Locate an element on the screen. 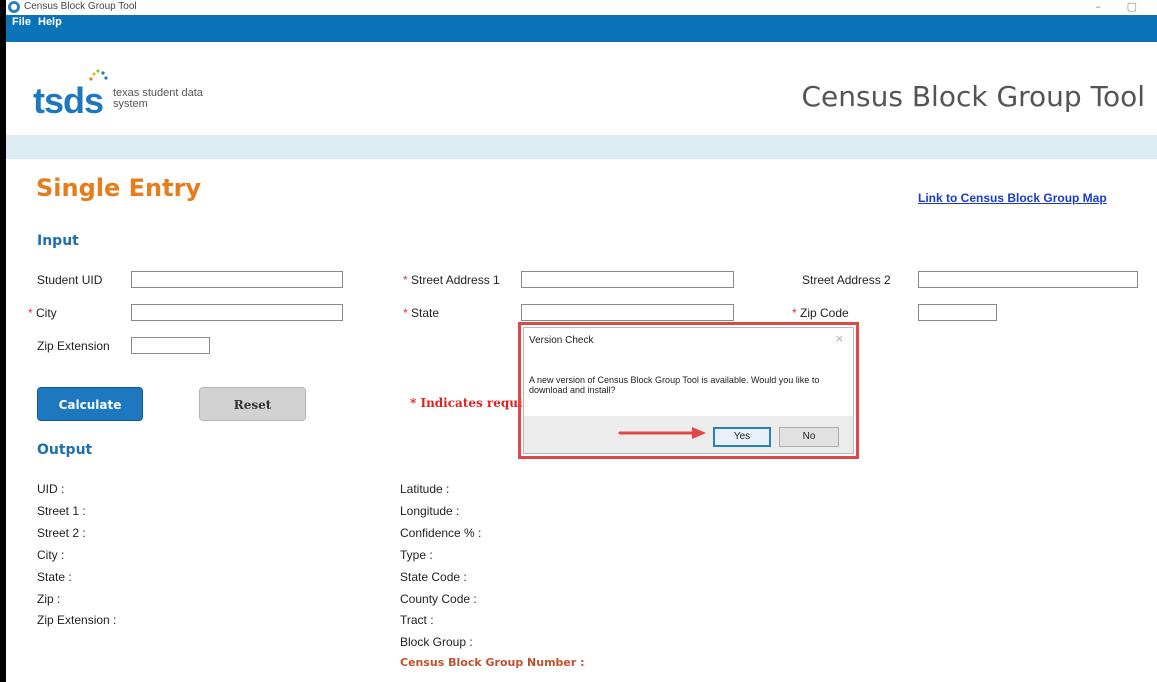  arrow-annotation-icon is located at coordinates (662, 433).